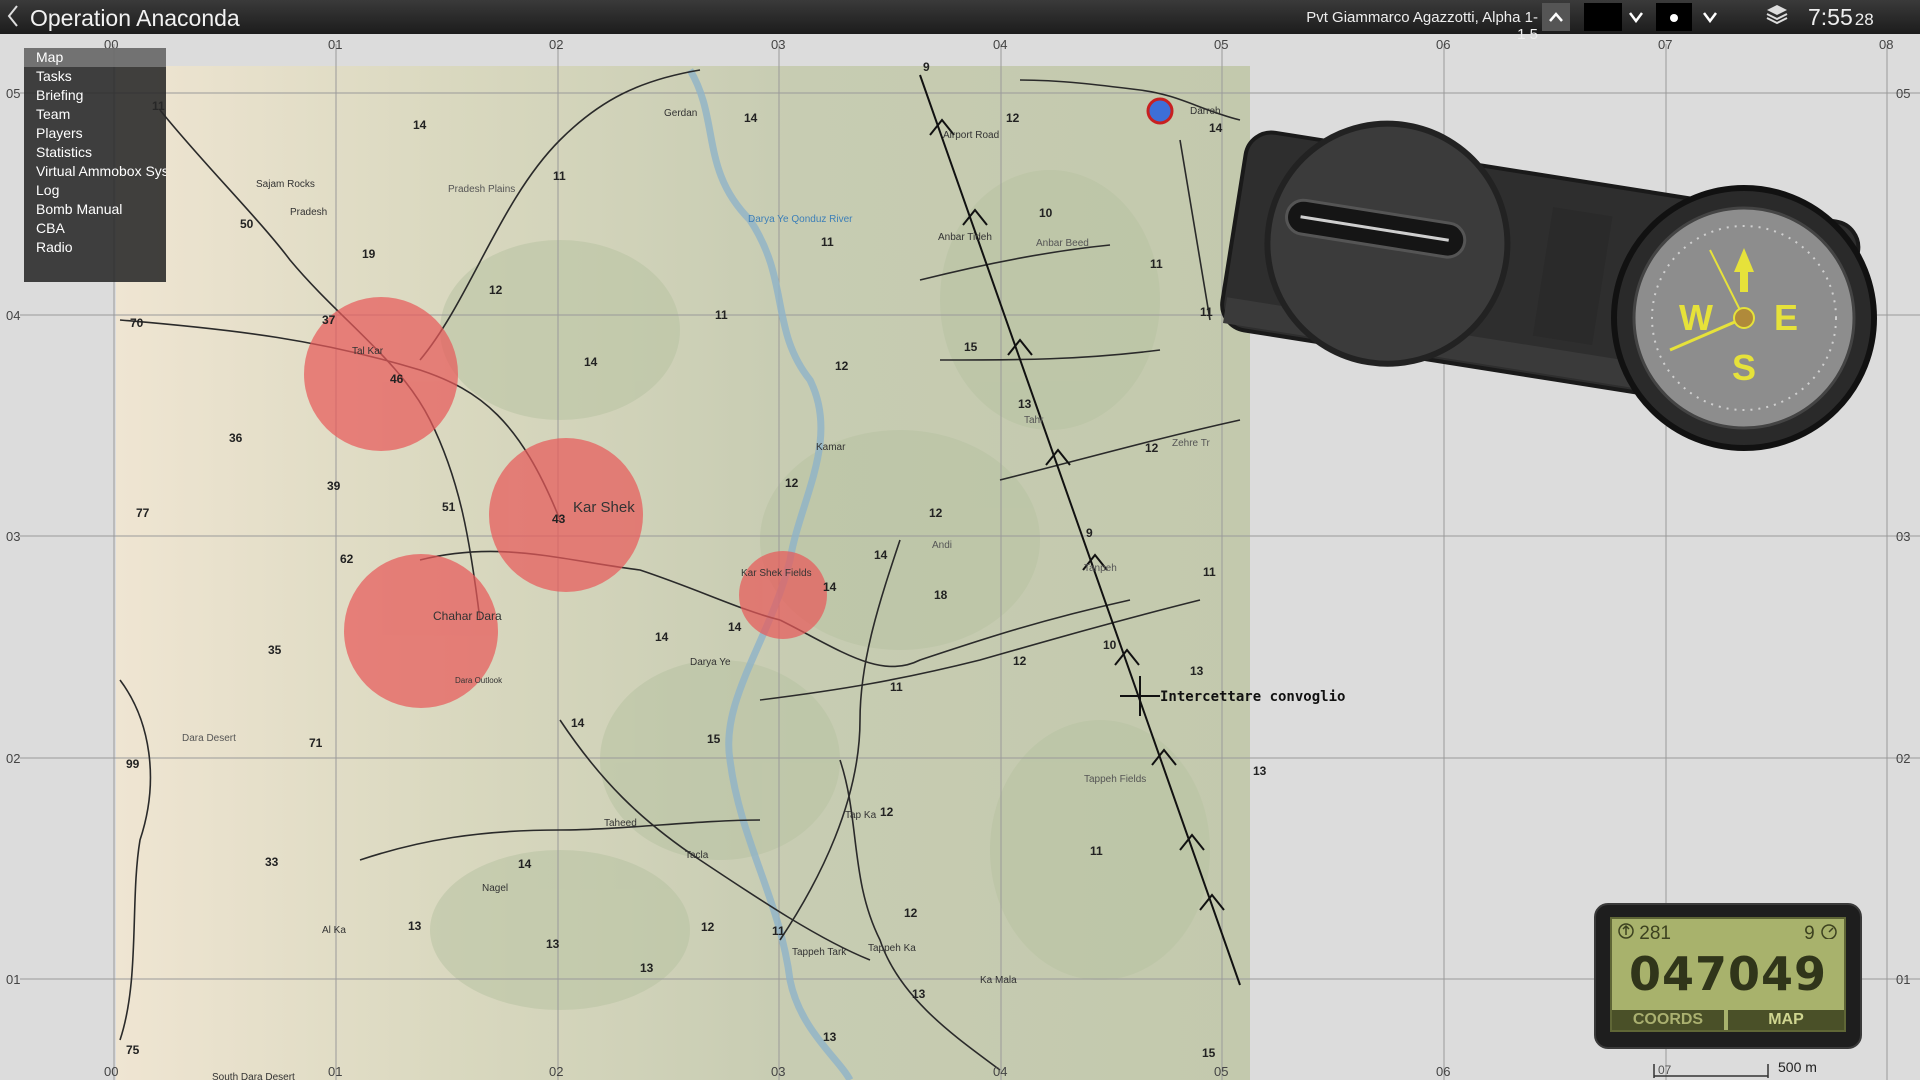  What do you see at coordinates (559, 519) in the screenshot?
I see `elevation-label: 43` at bounding box center [559, 519].